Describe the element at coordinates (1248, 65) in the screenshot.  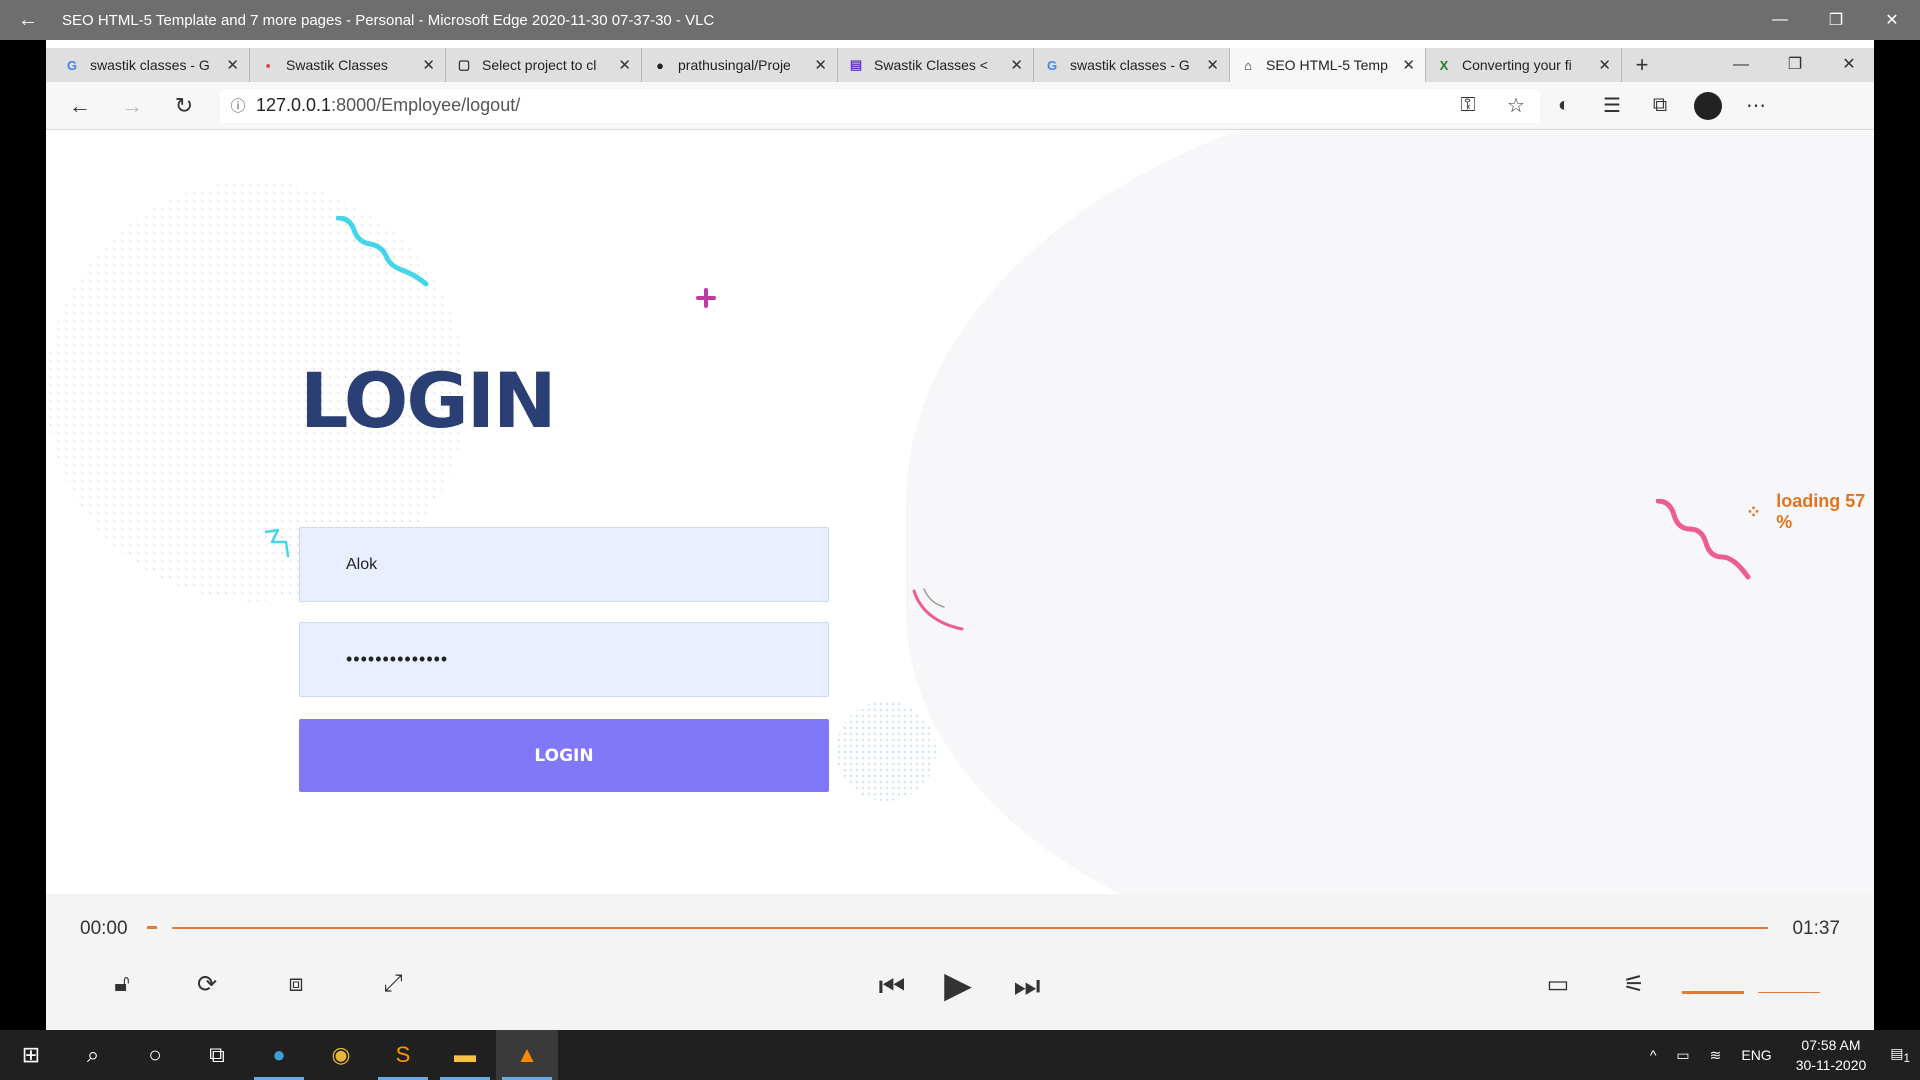
I see `home-icon: ⌂` at that location.